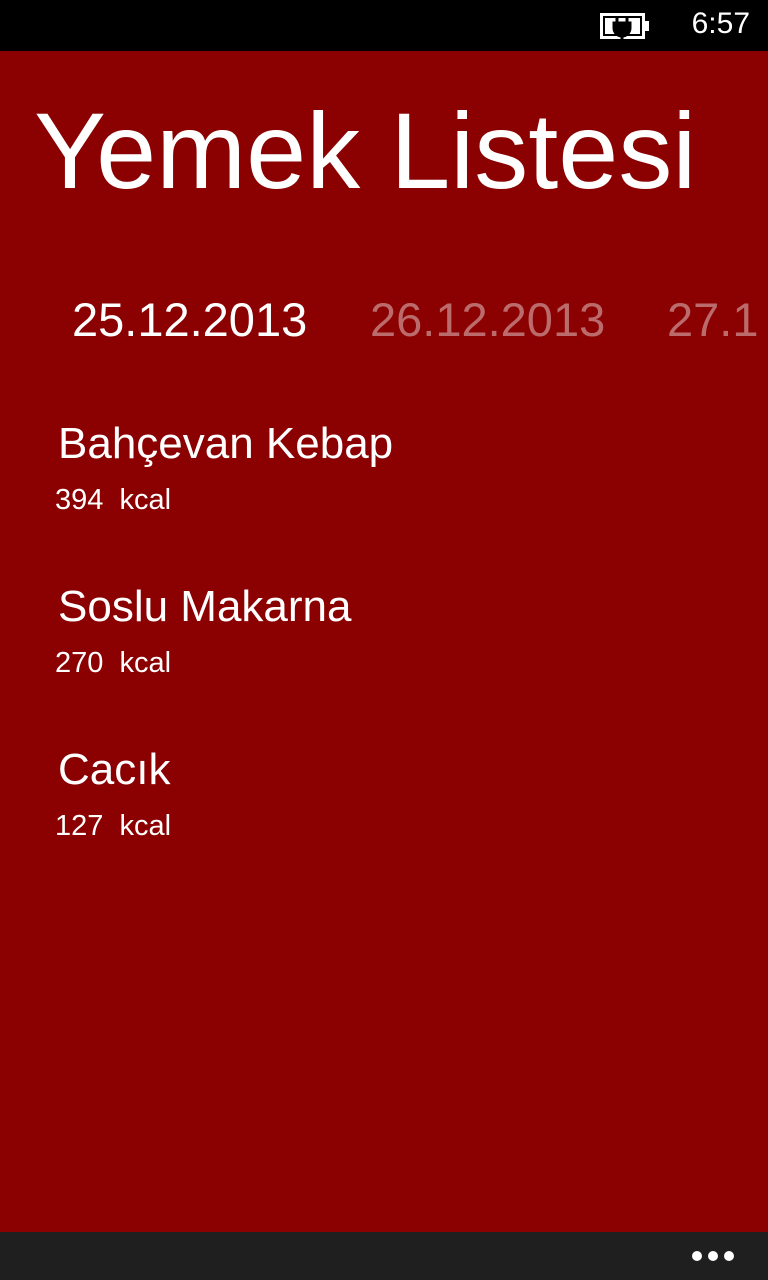 The image size is (768, 1280). I want to click on app-bar, so click(384, 1256).